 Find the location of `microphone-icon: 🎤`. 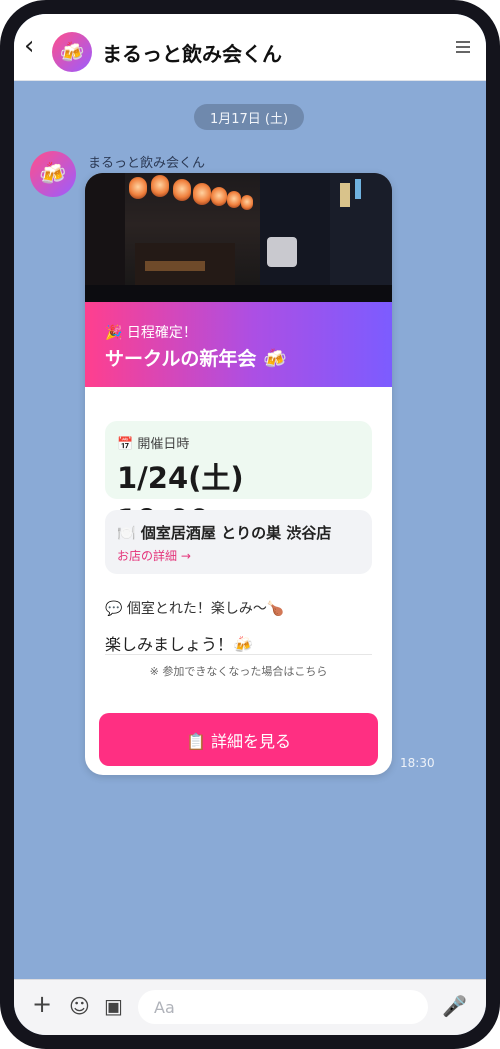

microphone-icon: 🎤 is located at coordinates (454, 1006).